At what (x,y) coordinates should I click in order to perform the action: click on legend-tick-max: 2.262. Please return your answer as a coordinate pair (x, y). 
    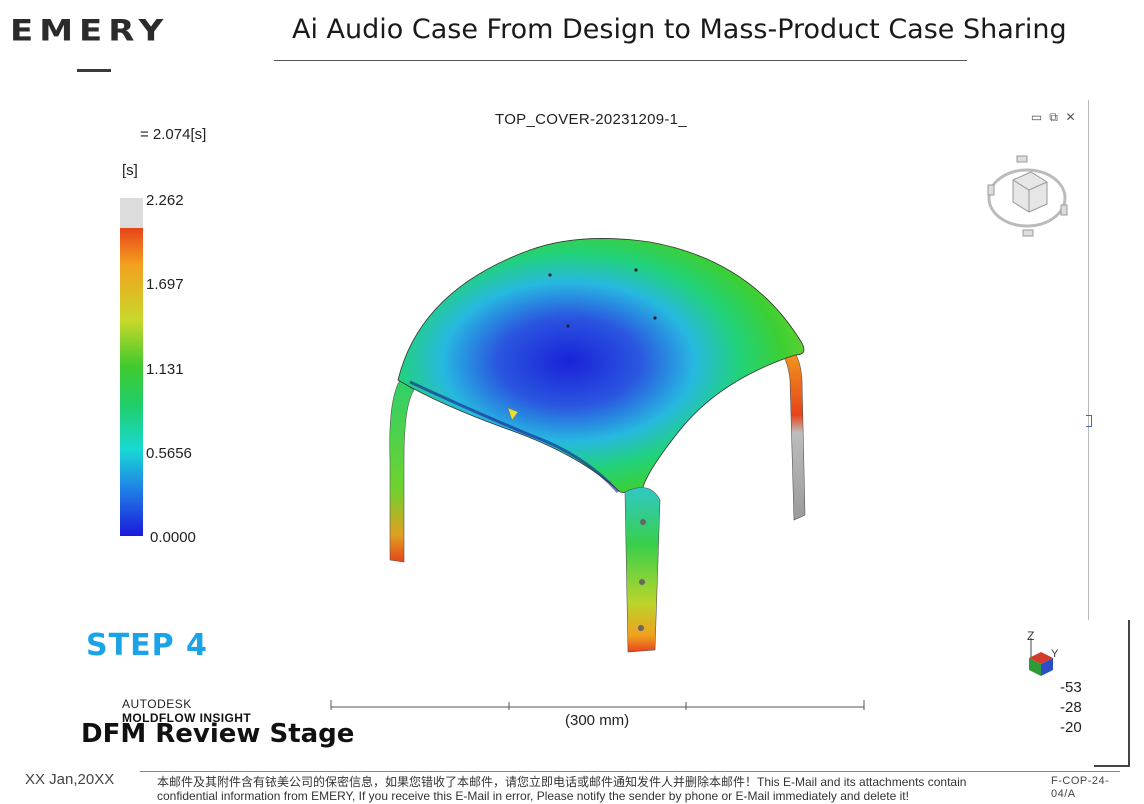
    Looking at the image, I should click on (165, 200).